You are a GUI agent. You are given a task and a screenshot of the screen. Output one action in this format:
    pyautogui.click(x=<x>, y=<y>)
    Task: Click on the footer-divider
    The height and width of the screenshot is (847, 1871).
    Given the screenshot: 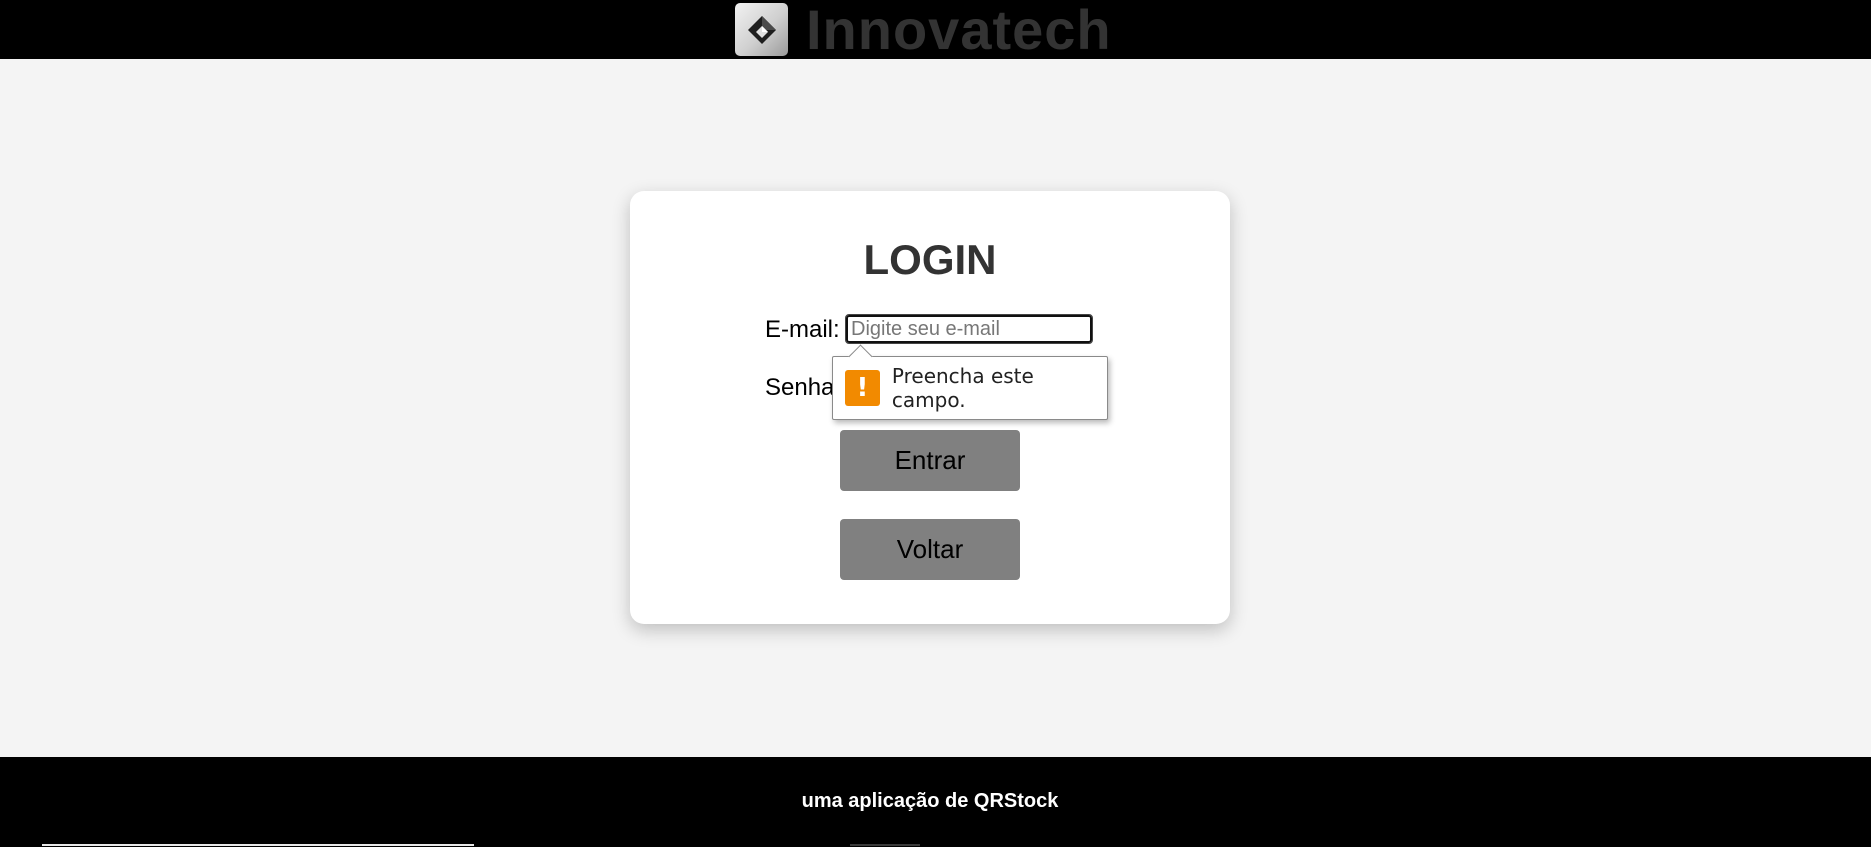 What is the action you would take?
    pyautogui.click(x=258, y=845)
    